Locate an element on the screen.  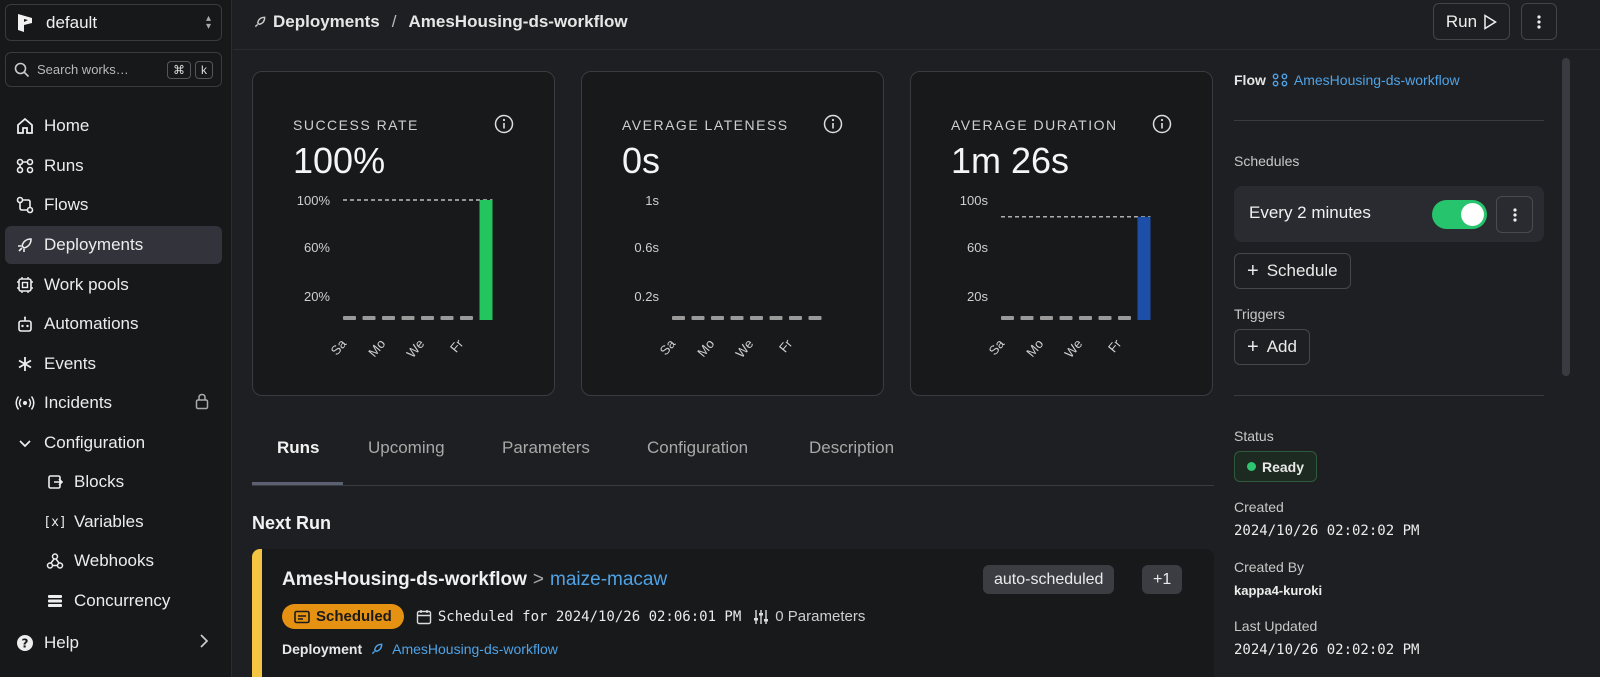
sidebar-item-label: Webhooks is located at coordinates (114, 560).